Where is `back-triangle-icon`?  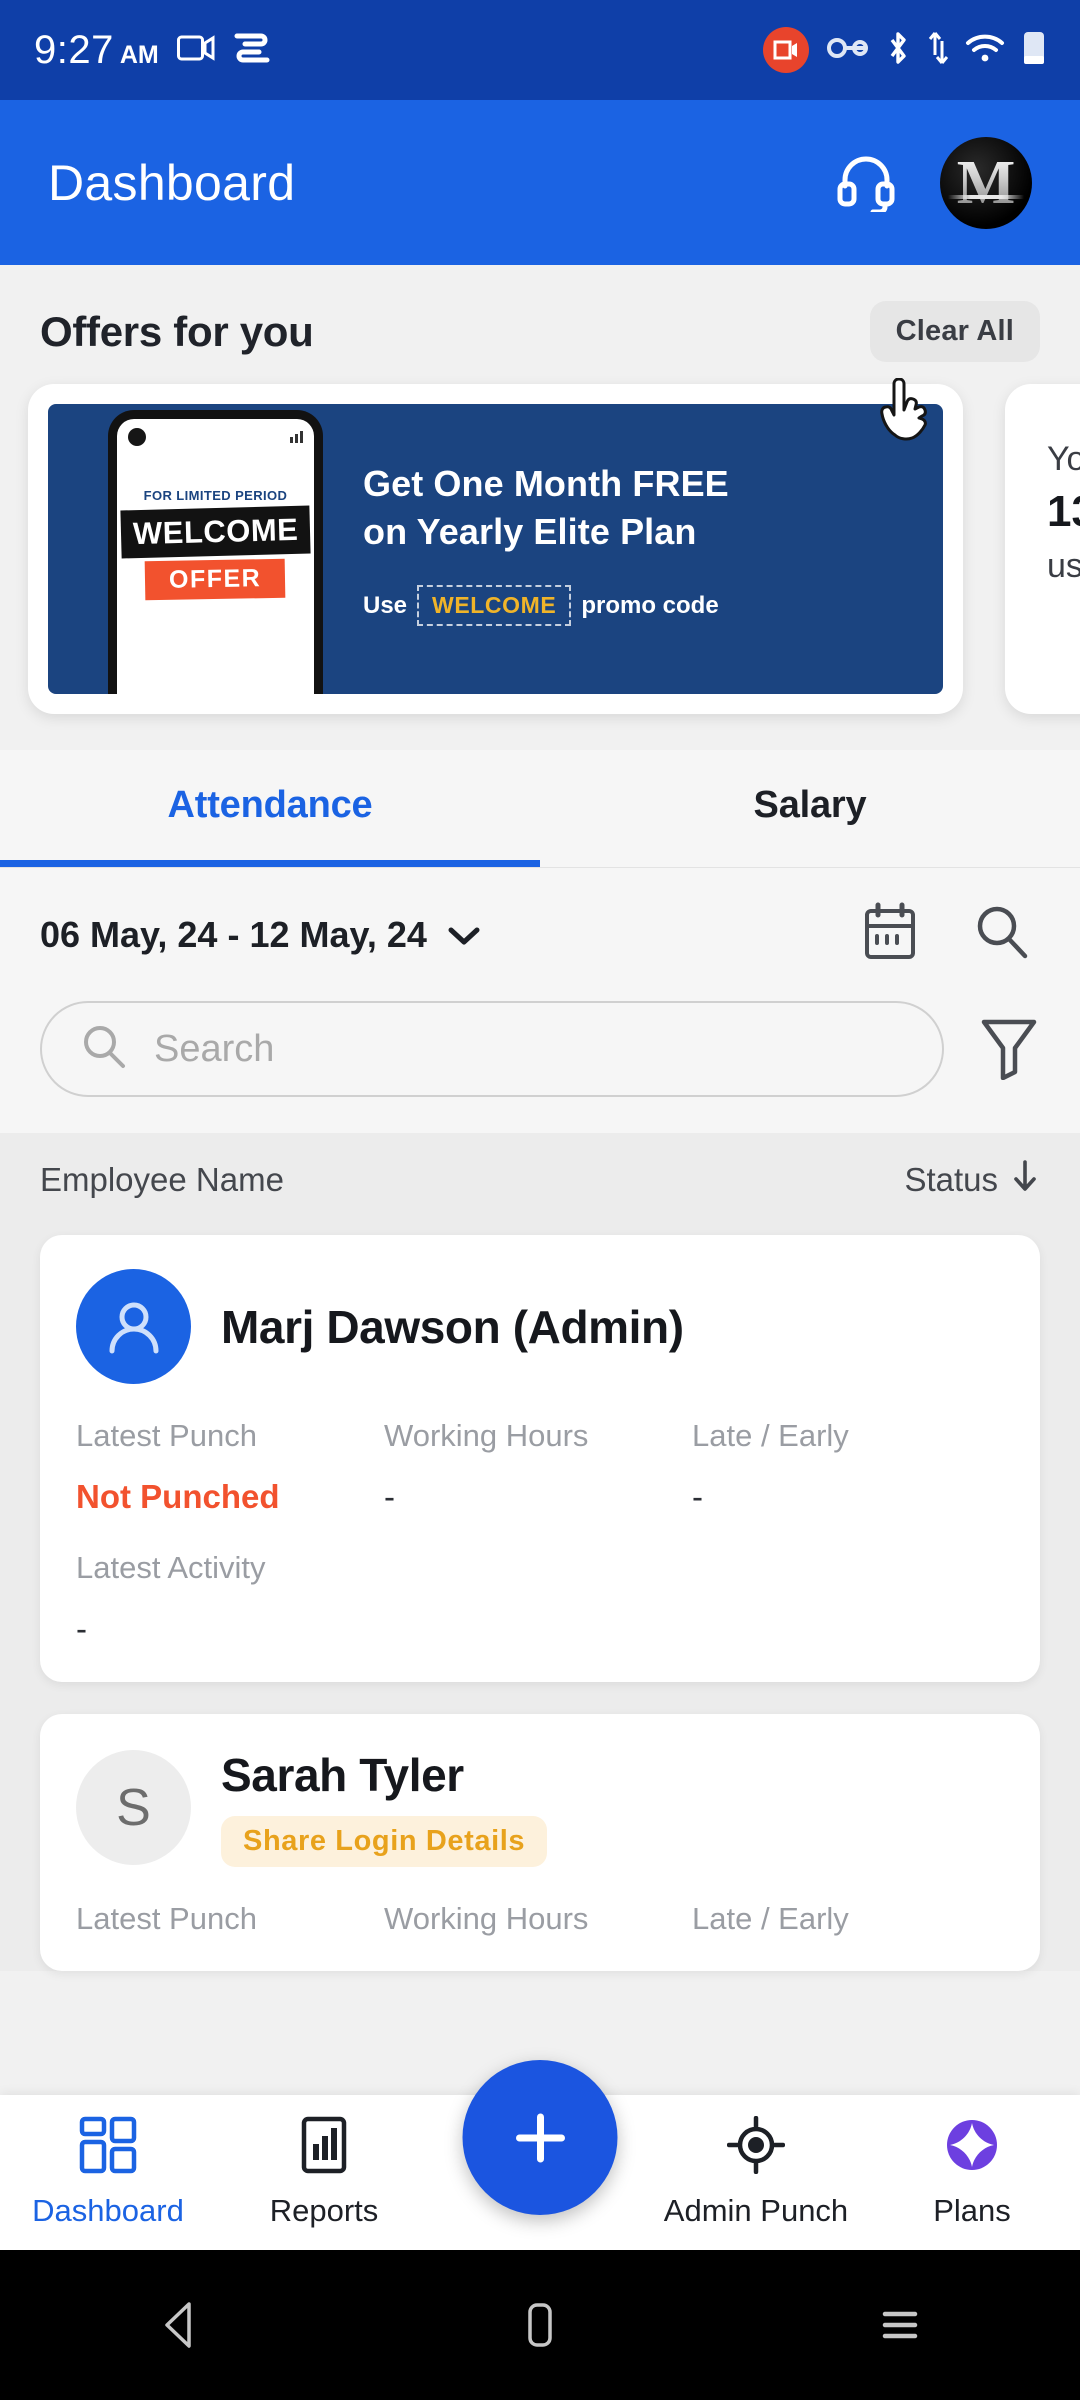 back-triangle-icon is located at coordinates (178, 2325).